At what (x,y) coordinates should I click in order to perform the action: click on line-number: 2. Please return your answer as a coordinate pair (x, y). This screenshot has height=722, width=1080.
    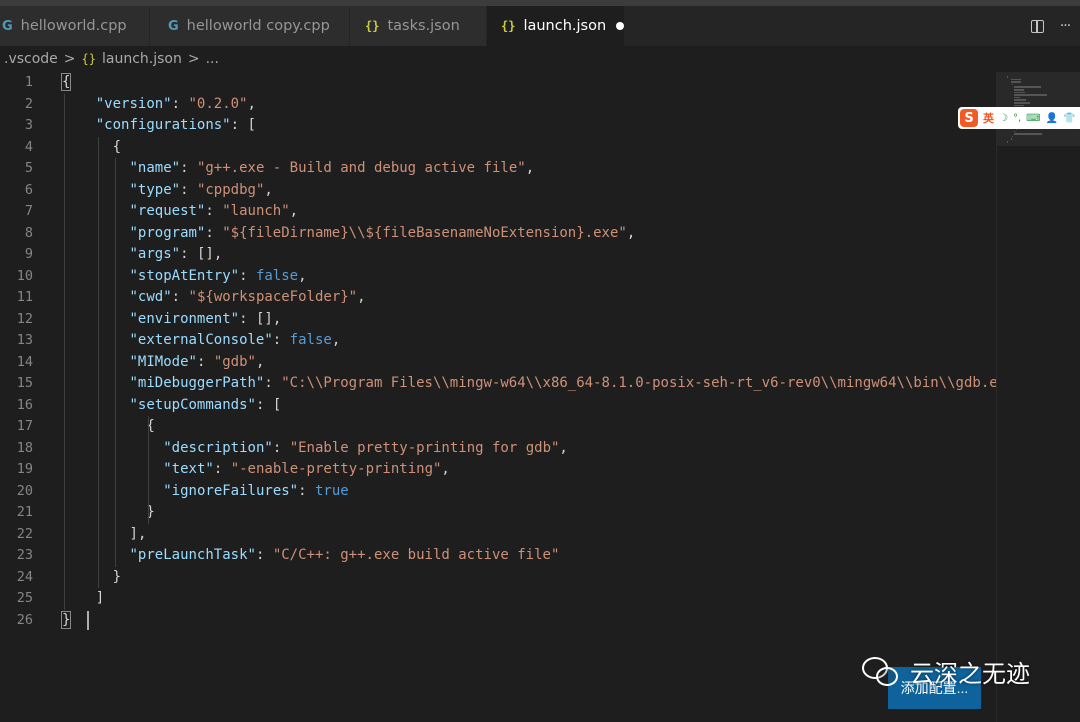
    Looking at the image, I should click on (28, 103).